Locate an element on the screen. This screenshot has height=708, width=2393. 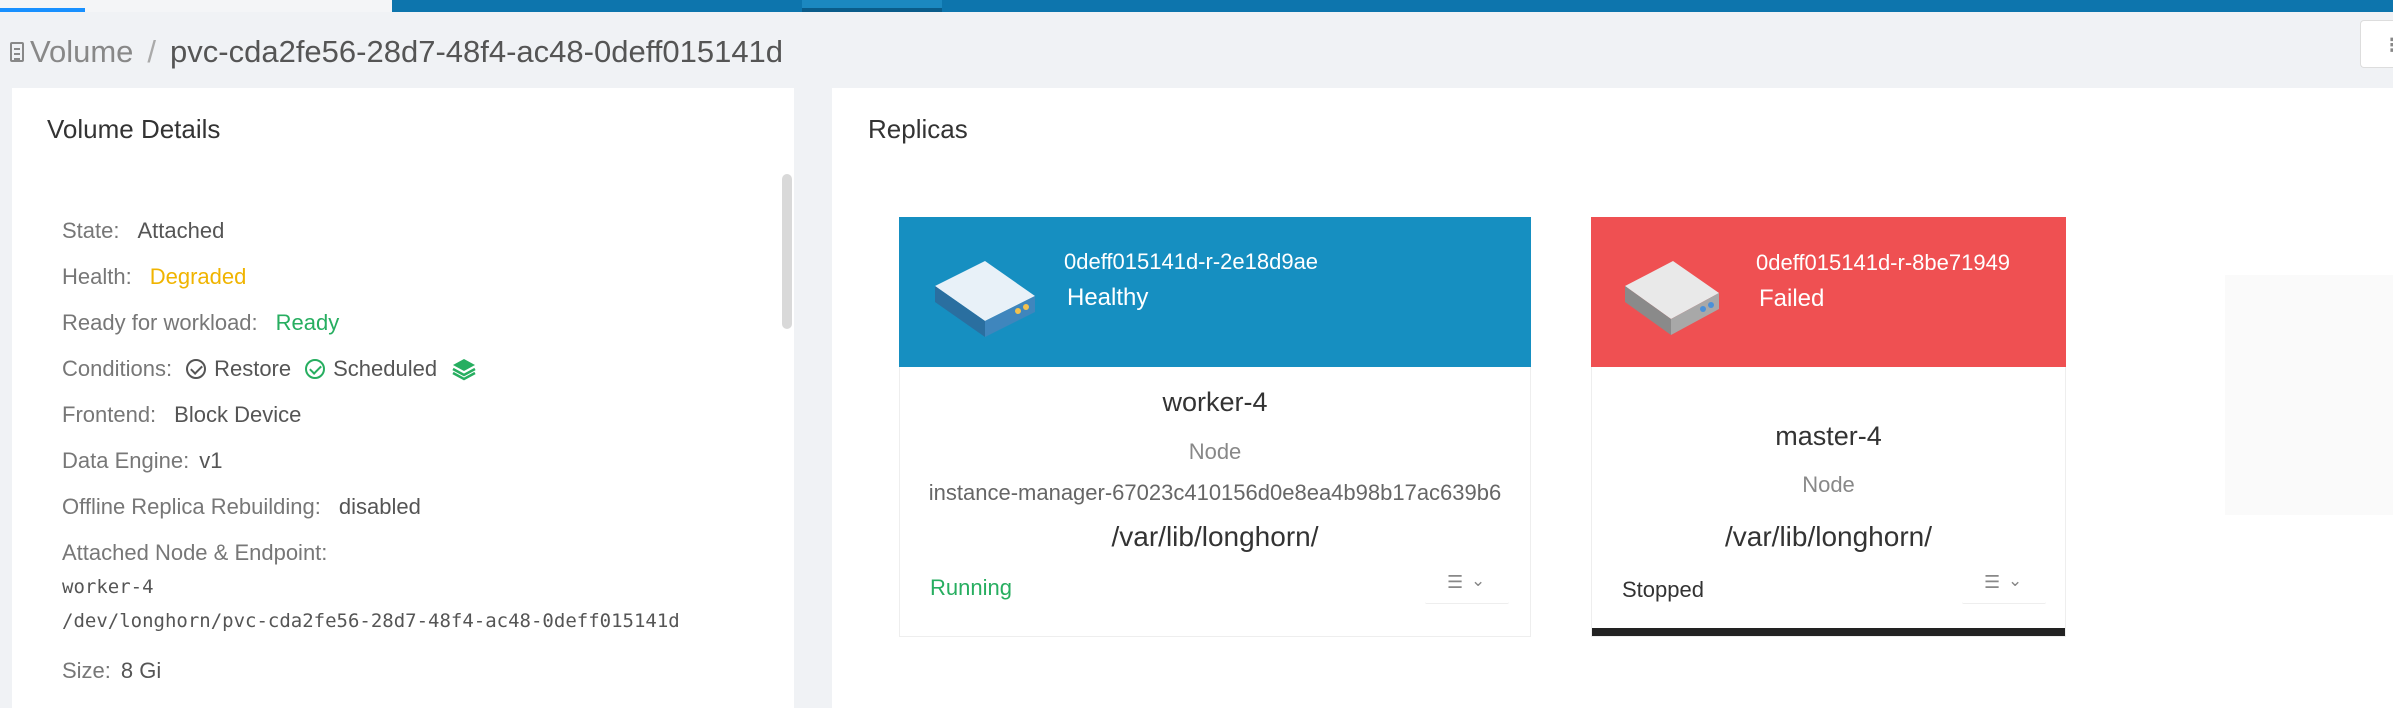
condition-label: Scheduled is located at coordinates (385, 368).